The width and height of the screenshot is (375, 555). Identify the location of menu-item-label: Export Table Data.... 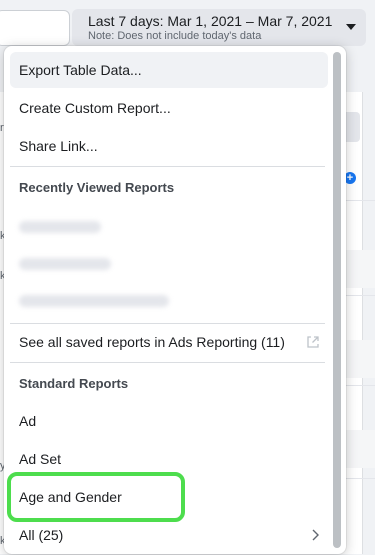
(80, 70).